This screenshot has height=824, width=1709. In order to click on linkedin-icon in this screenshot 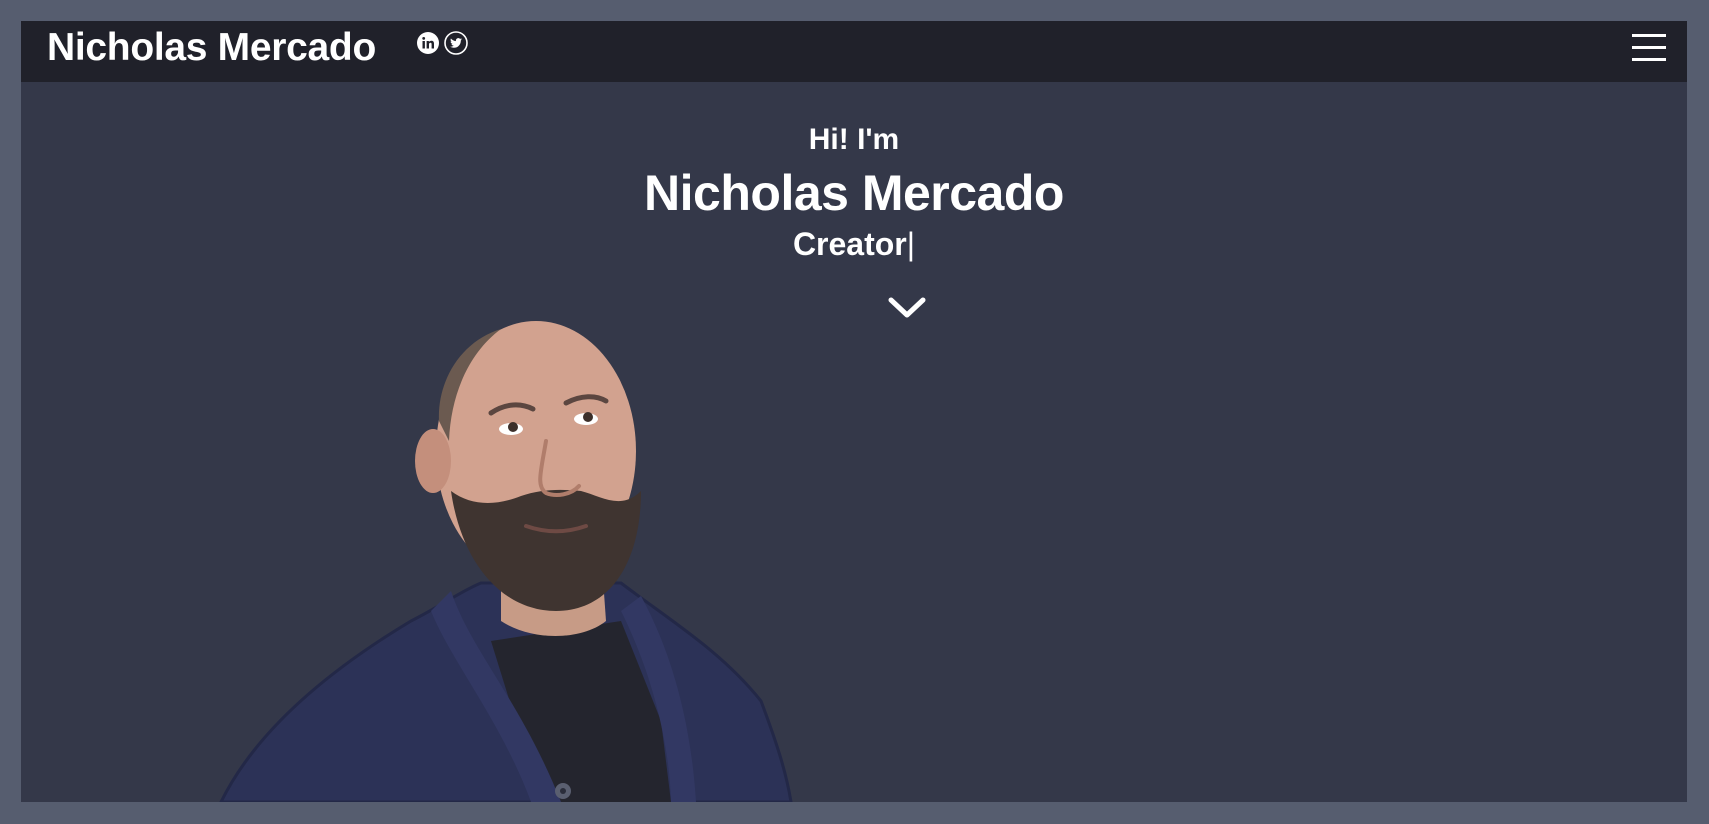, I will do `click(428, 43)`.